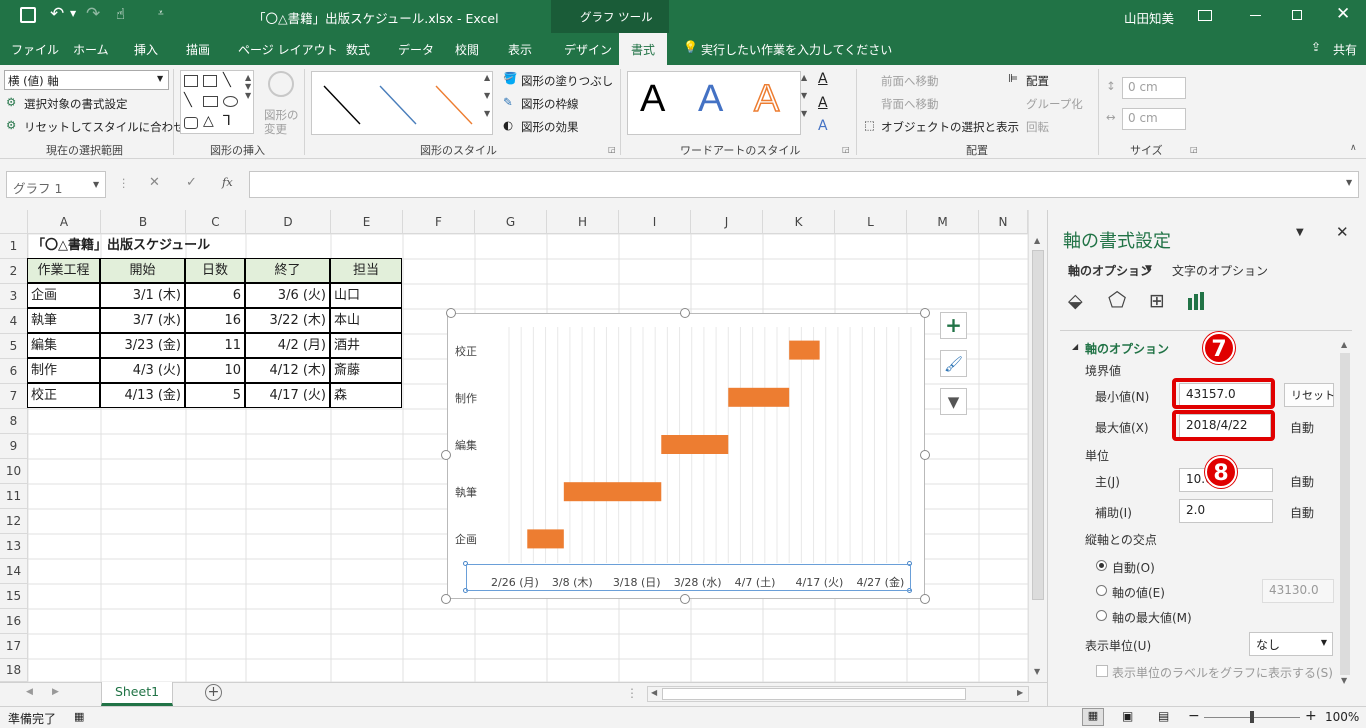  I want to click on table-cell: 山口, so click(366, 295).